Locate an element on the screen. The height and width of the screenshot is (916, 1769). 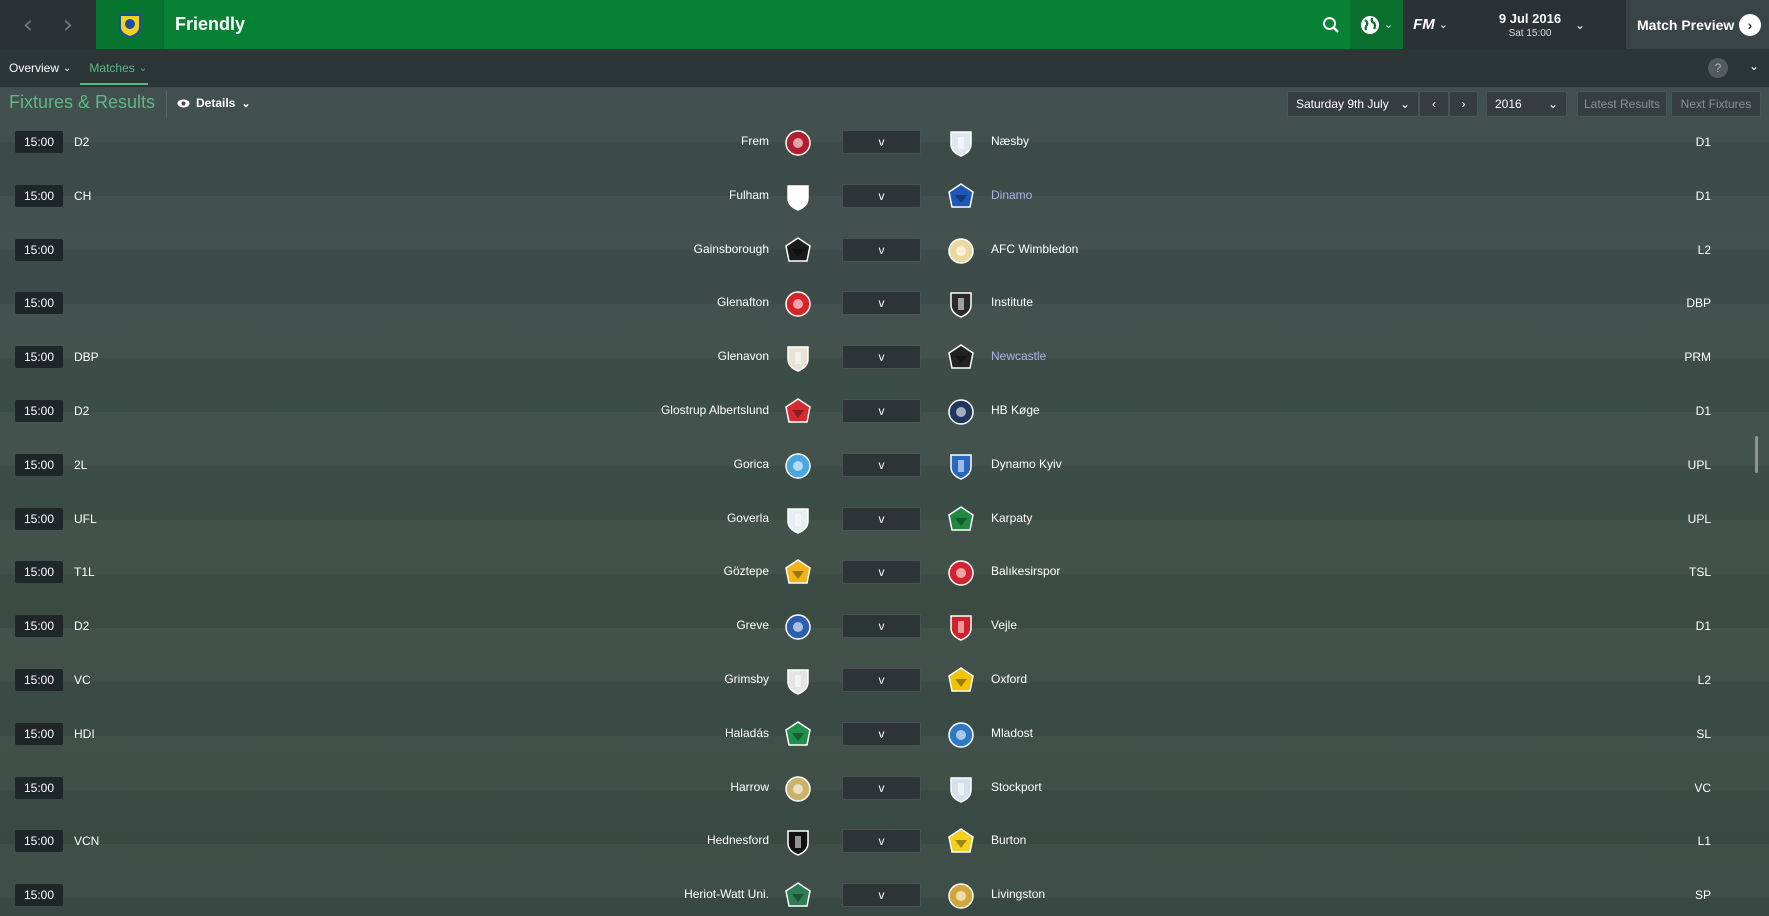
away-team-name: Vejle is located at coordinates (1004, 625).